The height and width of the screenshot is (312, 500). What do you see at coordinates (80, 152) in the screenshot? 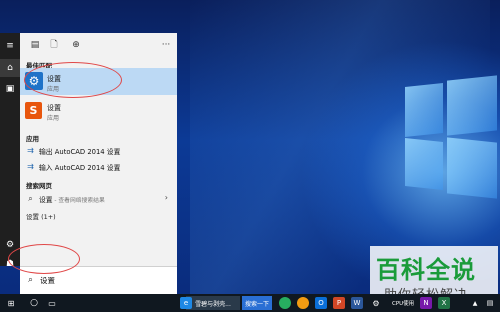
I see `list-item-label: 输出 AutoCAD 2014 设置` at bounding box center [80, 152].